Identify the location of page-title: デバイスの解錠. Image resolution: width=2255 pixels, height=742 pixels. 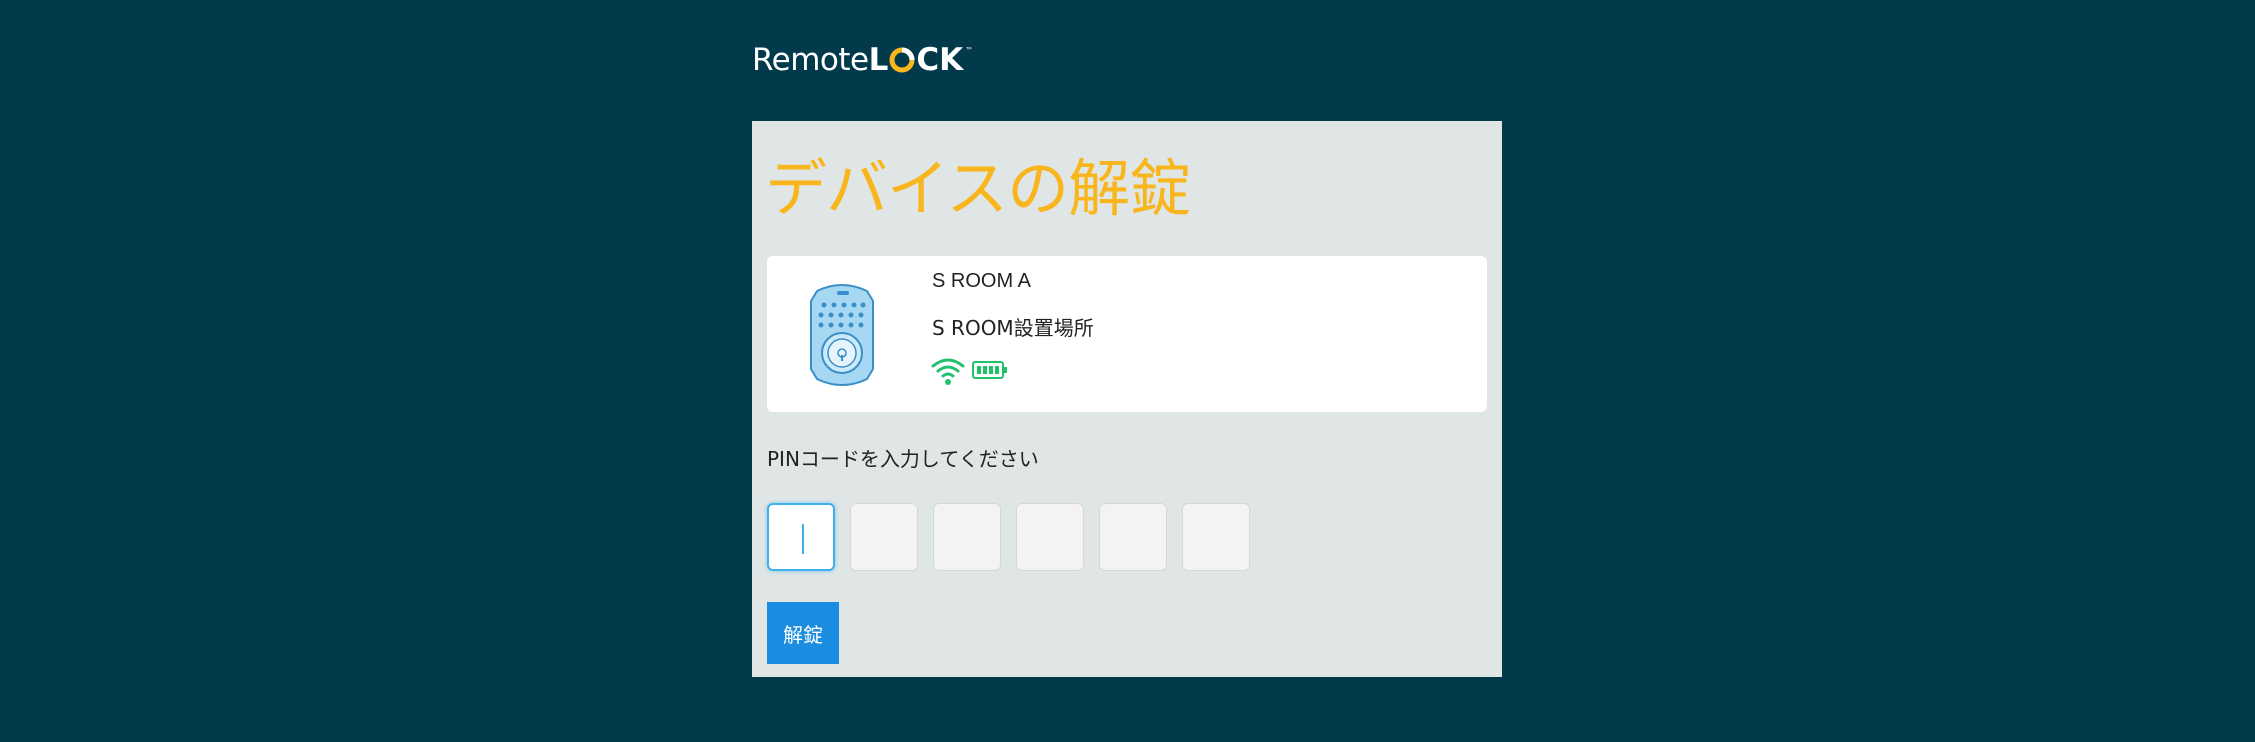
(978, 188).